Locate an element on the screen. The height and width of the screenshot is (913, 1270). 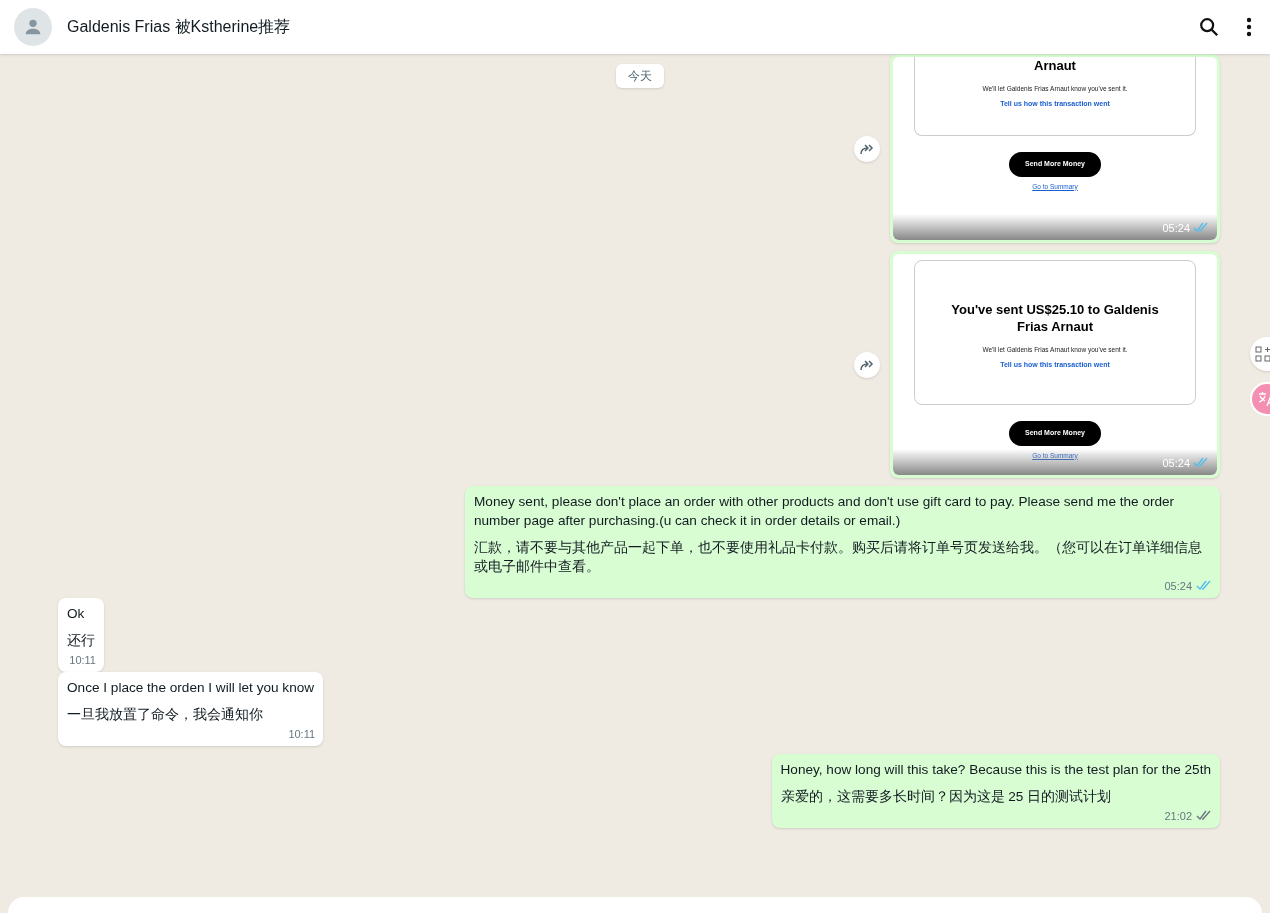
payment-heading: Arnaut is located at coordinates (1055, 65).